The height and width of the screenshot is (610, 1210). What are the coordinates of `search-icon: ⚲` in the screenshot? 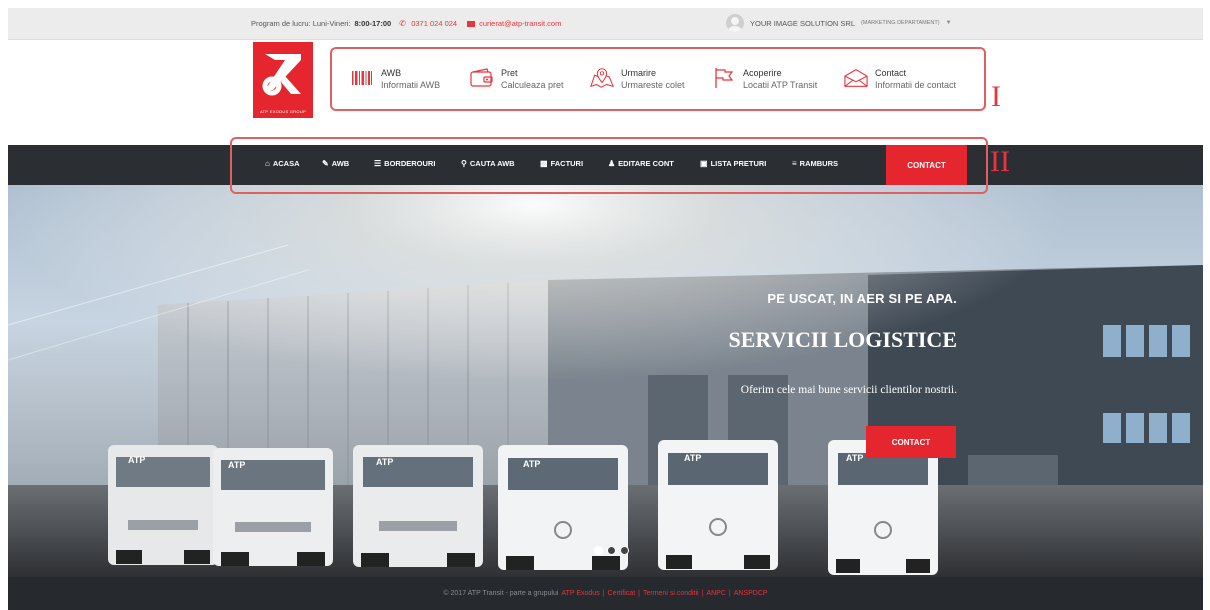 It's located at (464, 163).